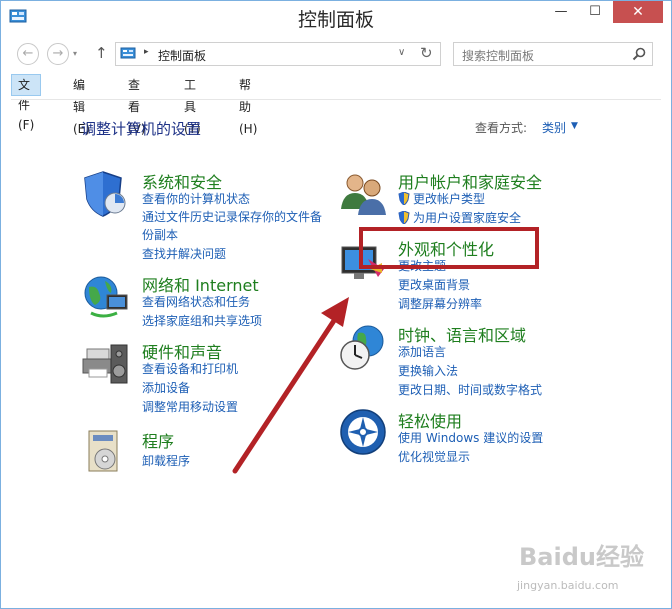  What do you see at coordinates (470, 389) in the screenshot?
I see `link-date-time-format: 更改日期、时间或数字格式` at bounding box center [470, 389].